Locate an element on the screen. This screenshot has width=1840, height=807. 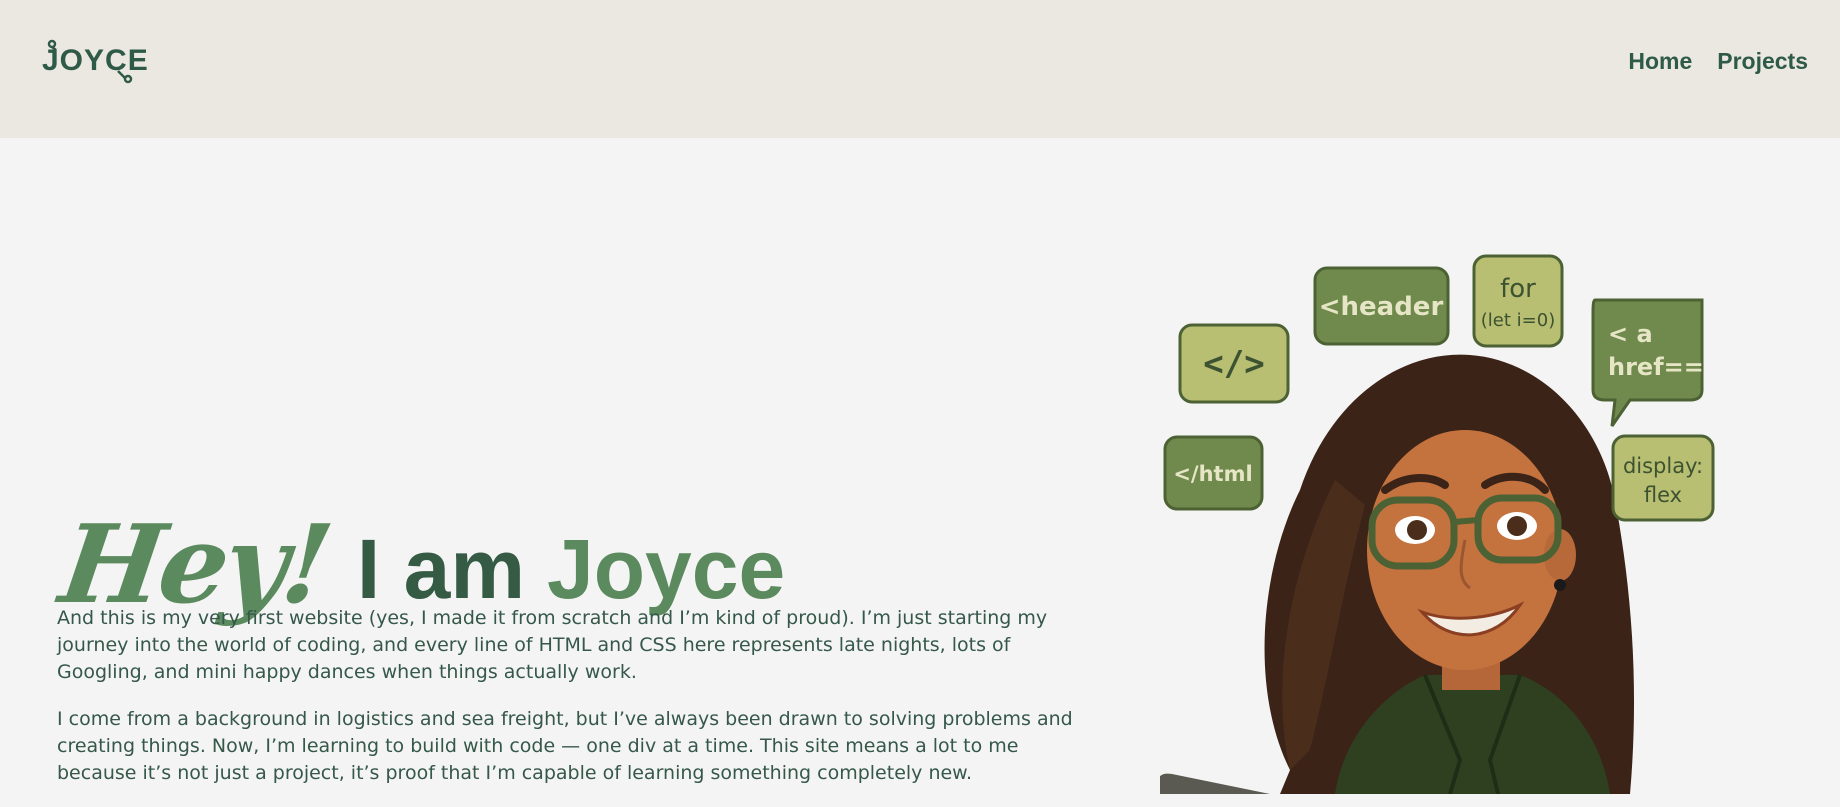
bubble-header: <header is located at coordinates (1381, 306).